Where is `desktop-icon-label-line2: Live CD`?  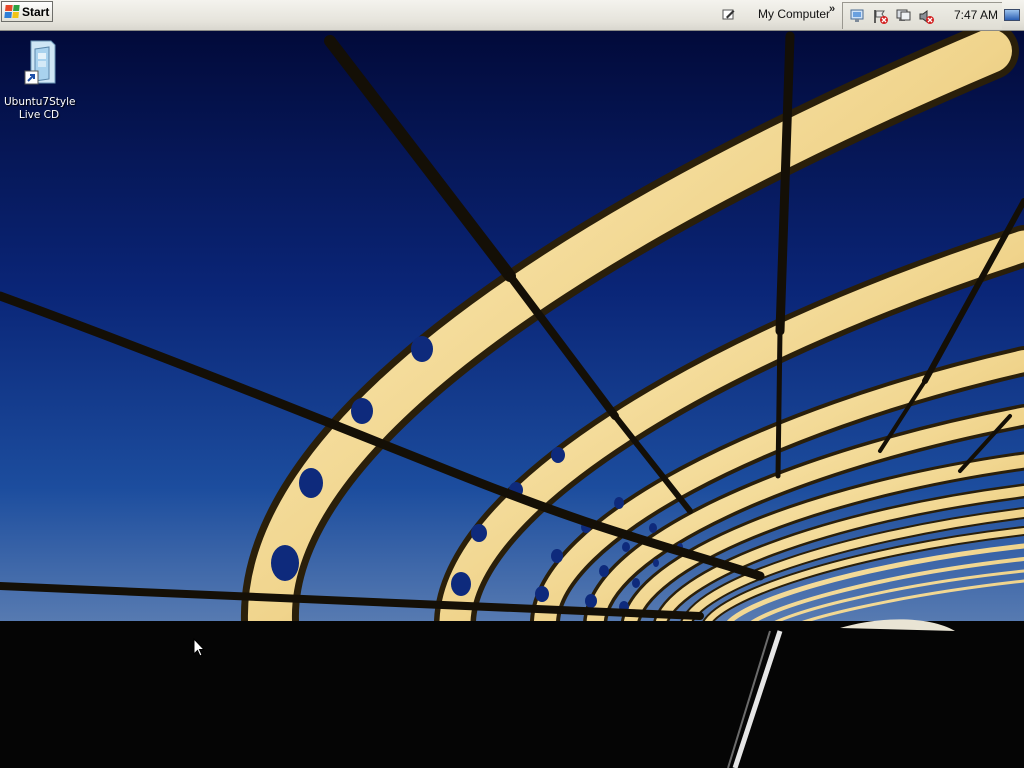
desktop-icon-label-line2: Live CD is located at coordinates (39, 115).